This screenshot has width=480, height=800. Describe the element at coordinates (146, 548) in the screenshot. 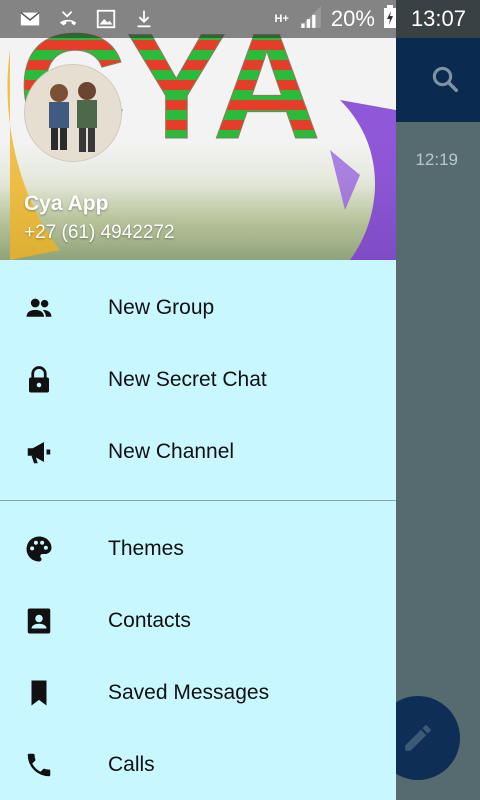

I see `menu-label: Themes` at that location.